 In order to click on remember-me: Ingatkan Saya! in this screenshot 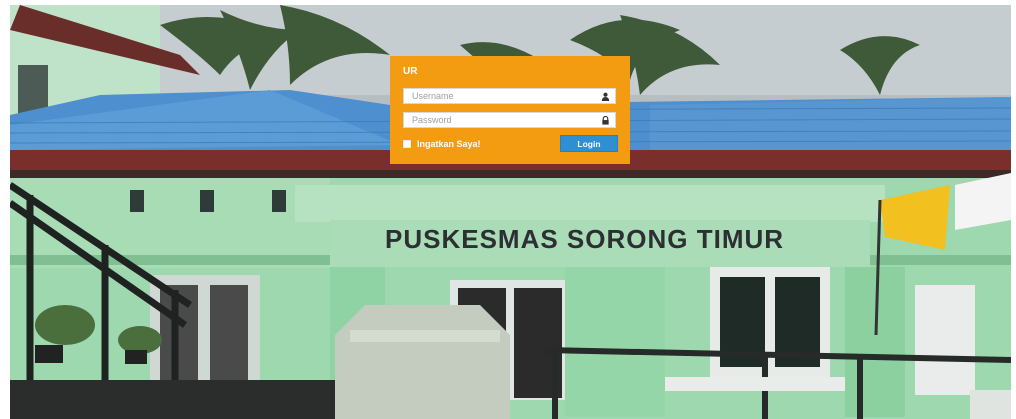, I will do `click(442, 144)`.